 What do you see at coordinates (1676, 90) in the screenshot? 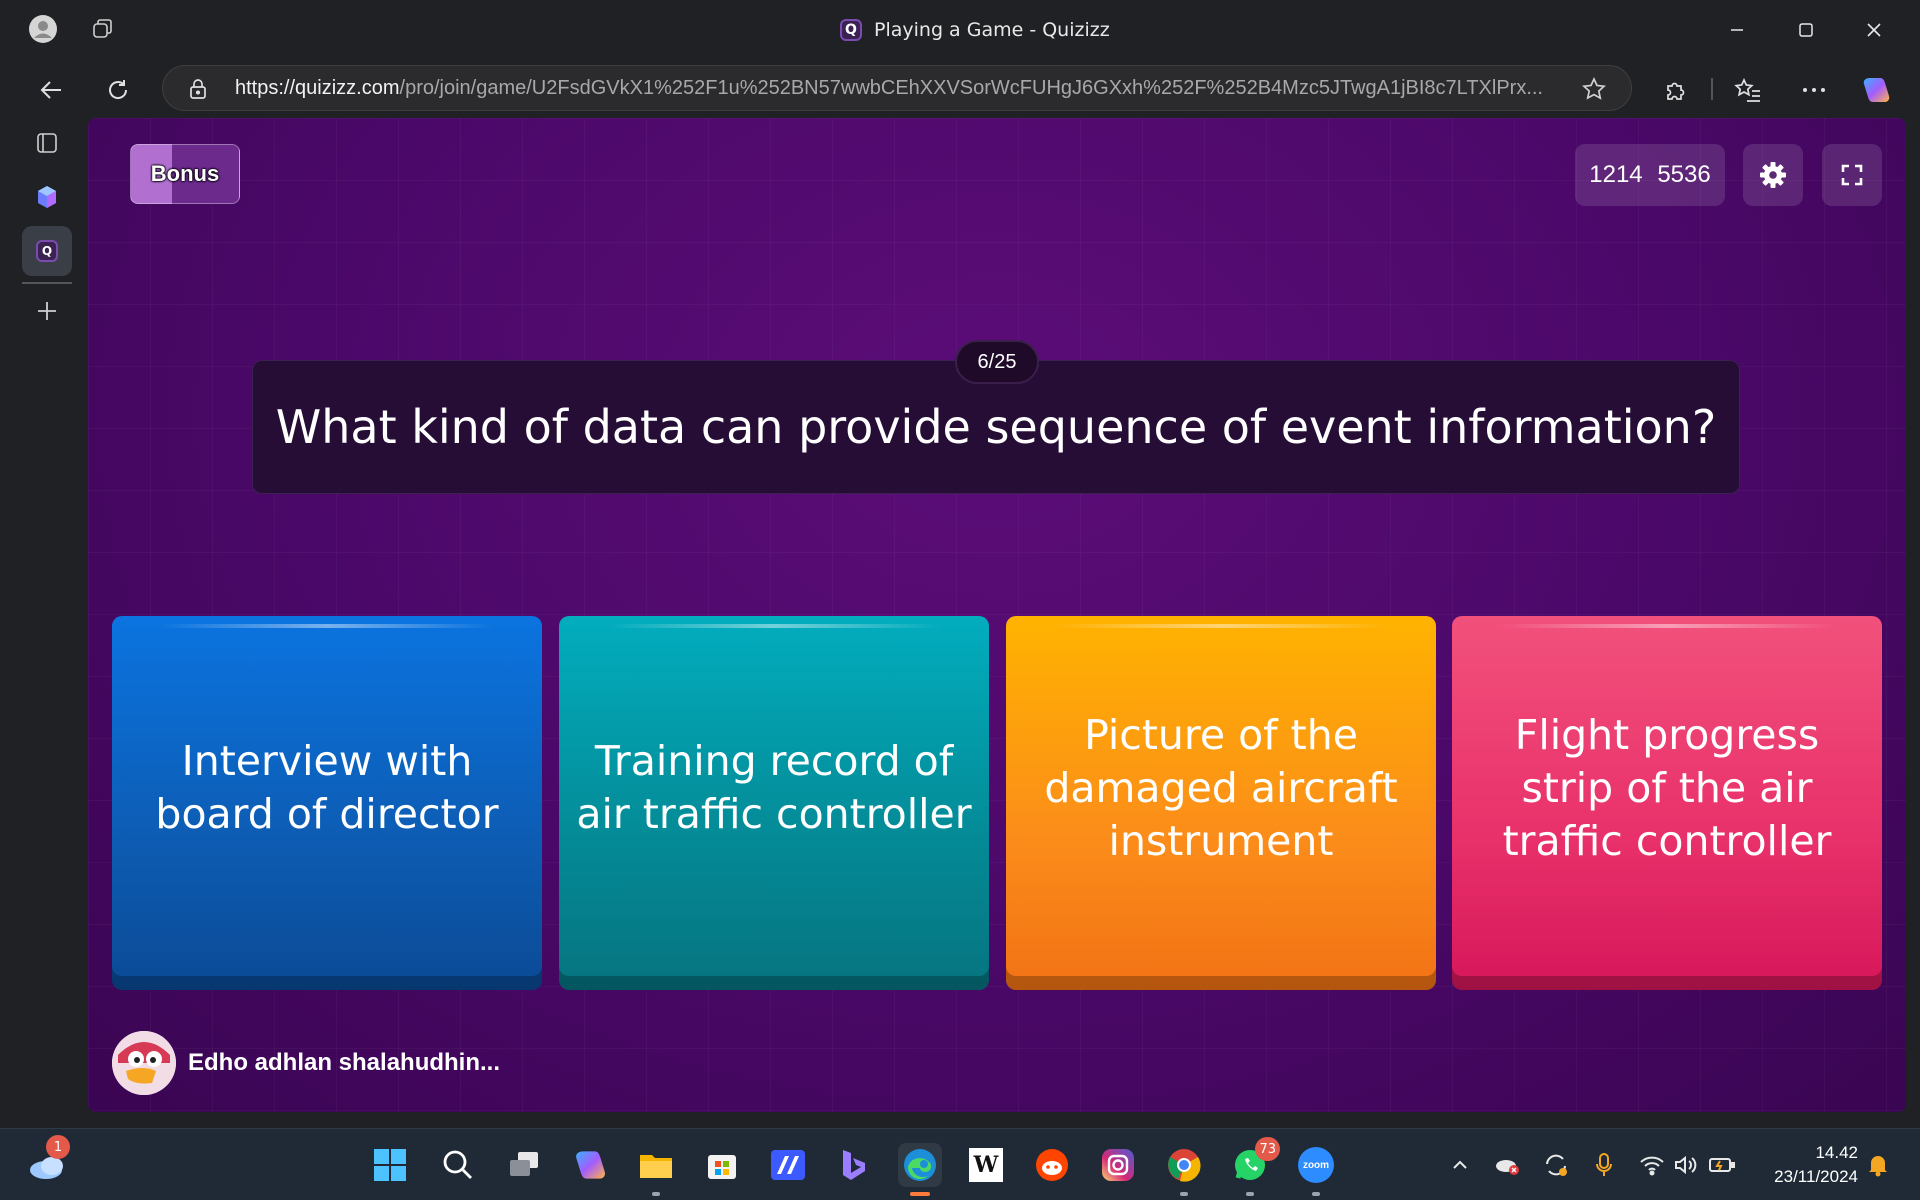
I see `puzzle-icon` at bounding box center [1676, 90].